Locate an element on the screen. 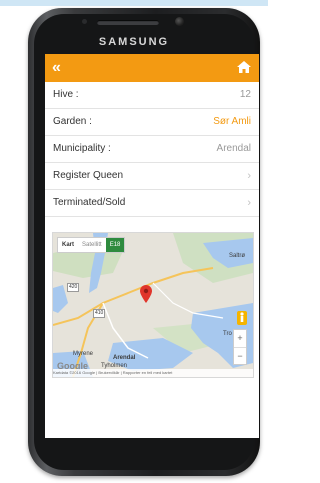  back-button: « is located at coordinates (61, 68).